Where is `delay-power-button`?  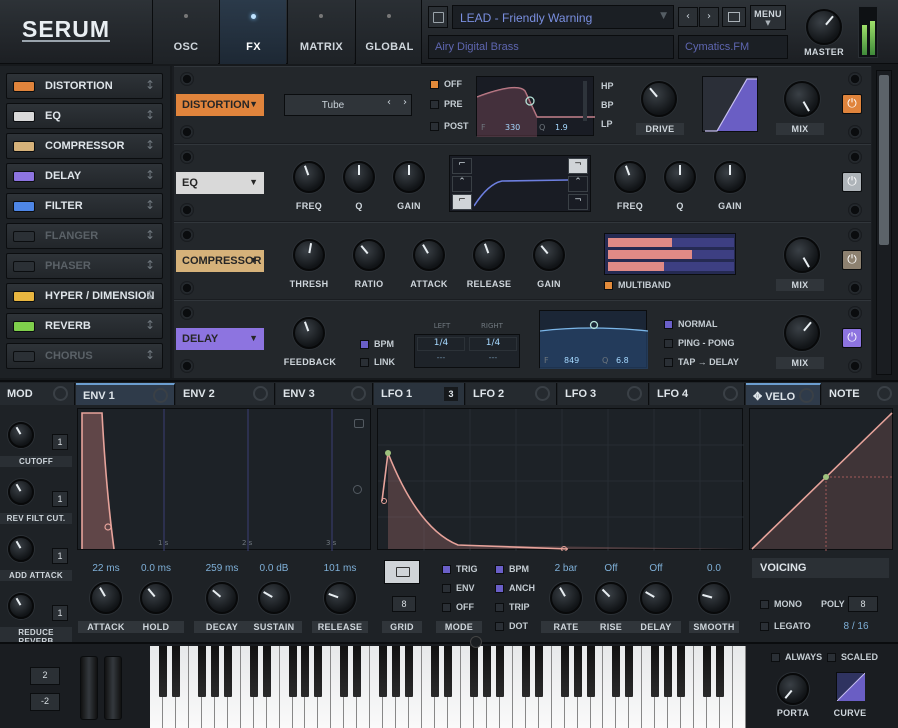
delay-power-button is located at coordinates (852, 338).